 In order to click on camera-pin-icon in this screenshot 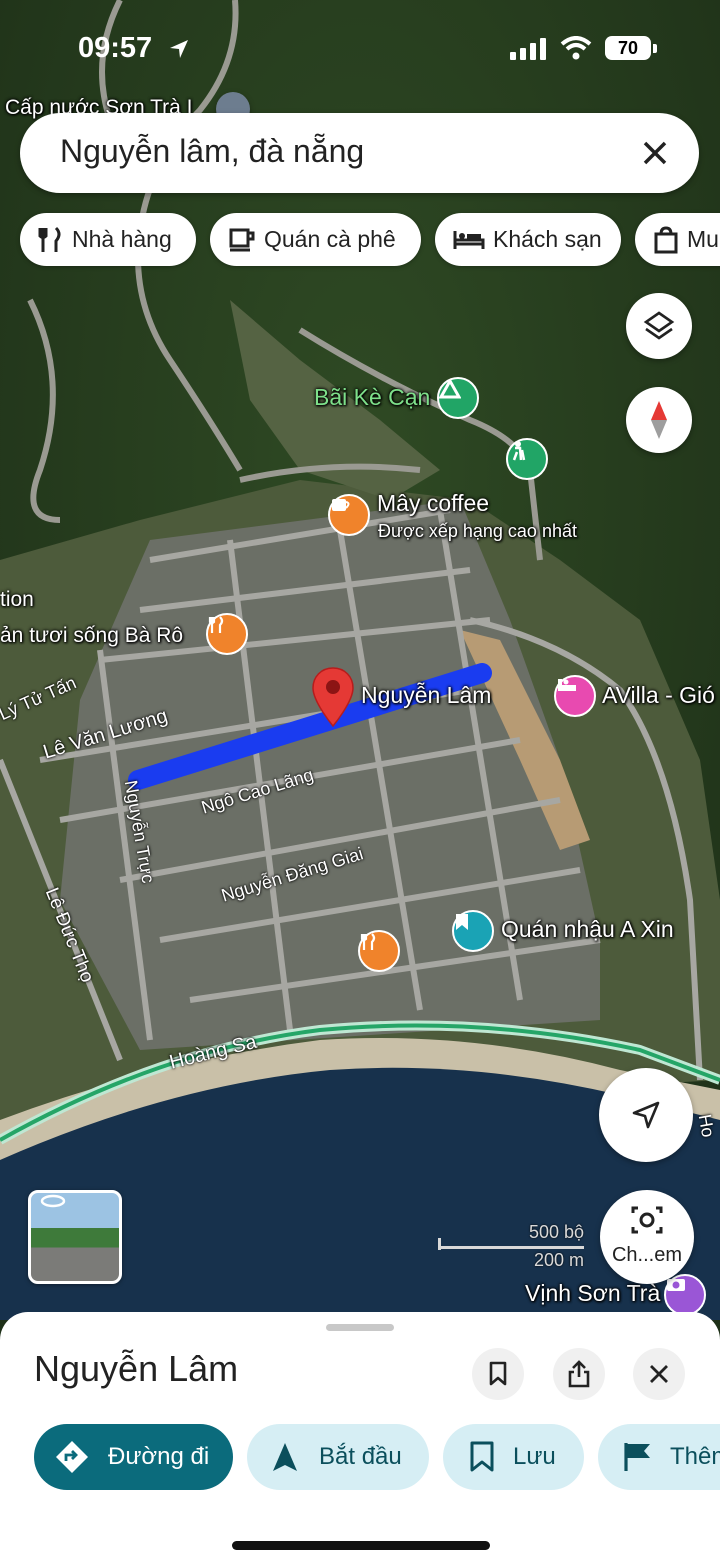, I will do `click(685, 1295)`.